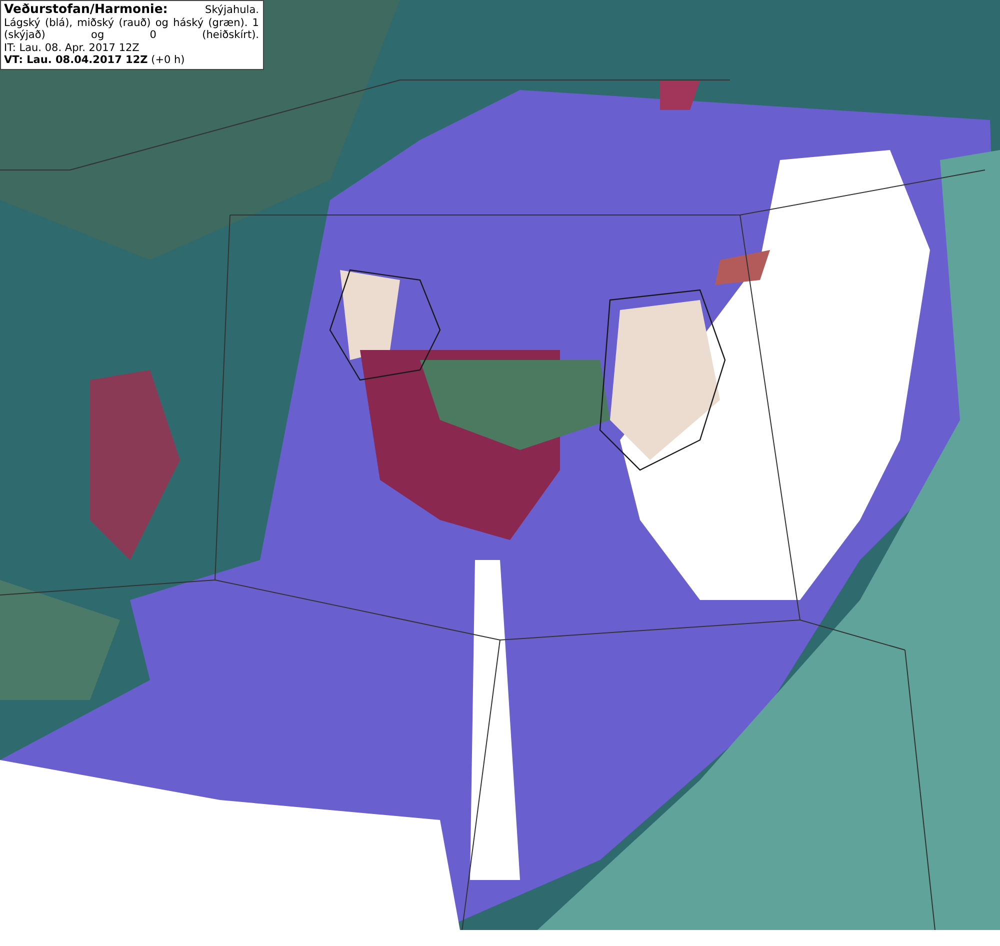 The image size is (1000, 946). What do you see at coordinates (72, 48) in the screenshot?
I see `initial-time: IT: Lau. 08. Apr. 2017 12Z` at bounding box center [72, 48].